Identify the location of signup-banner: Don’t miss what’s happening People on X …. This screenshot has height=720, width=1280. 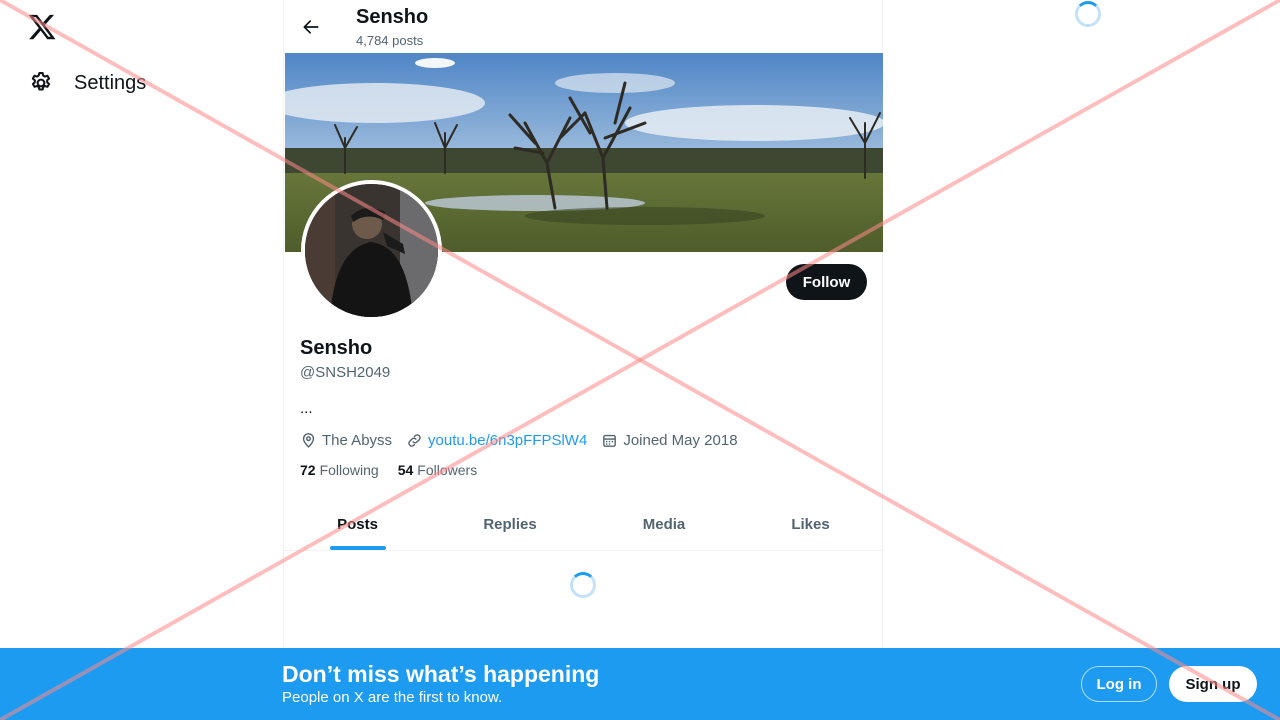
(640, 684).